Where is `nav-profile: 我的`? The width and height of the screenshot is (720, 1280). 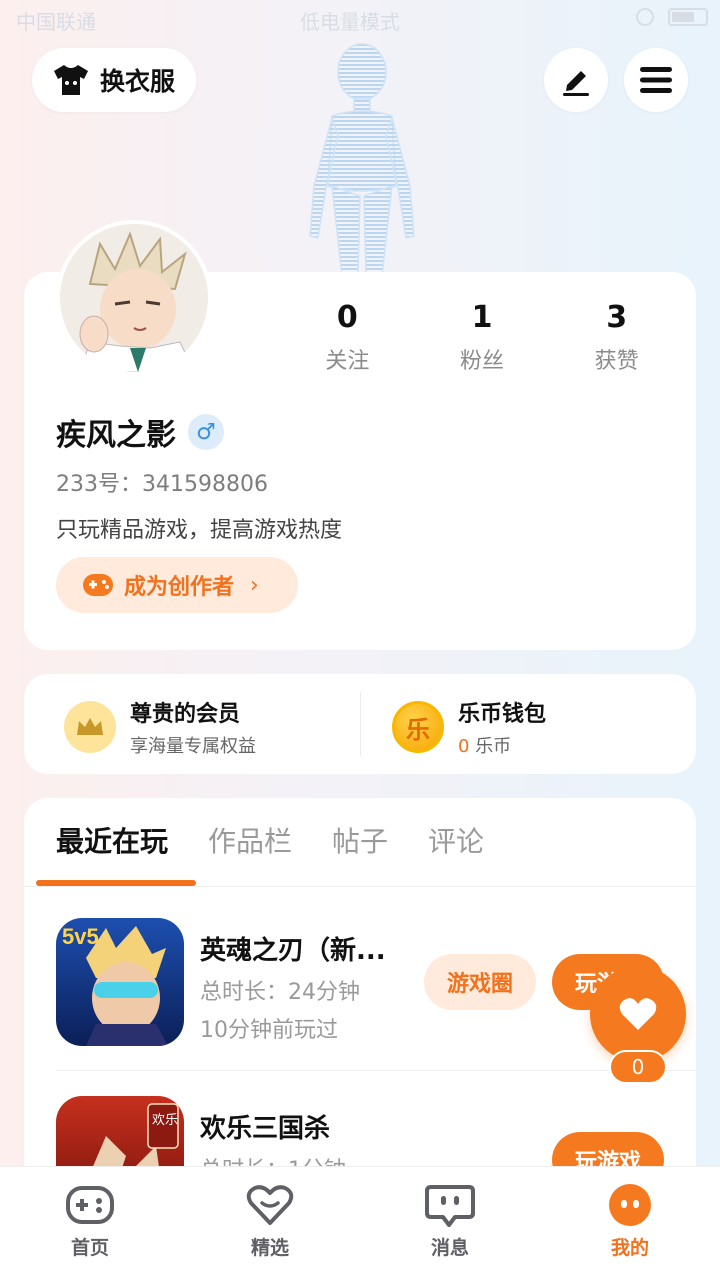
nav-profile: 我的 is located at coordinates (630, 1223).